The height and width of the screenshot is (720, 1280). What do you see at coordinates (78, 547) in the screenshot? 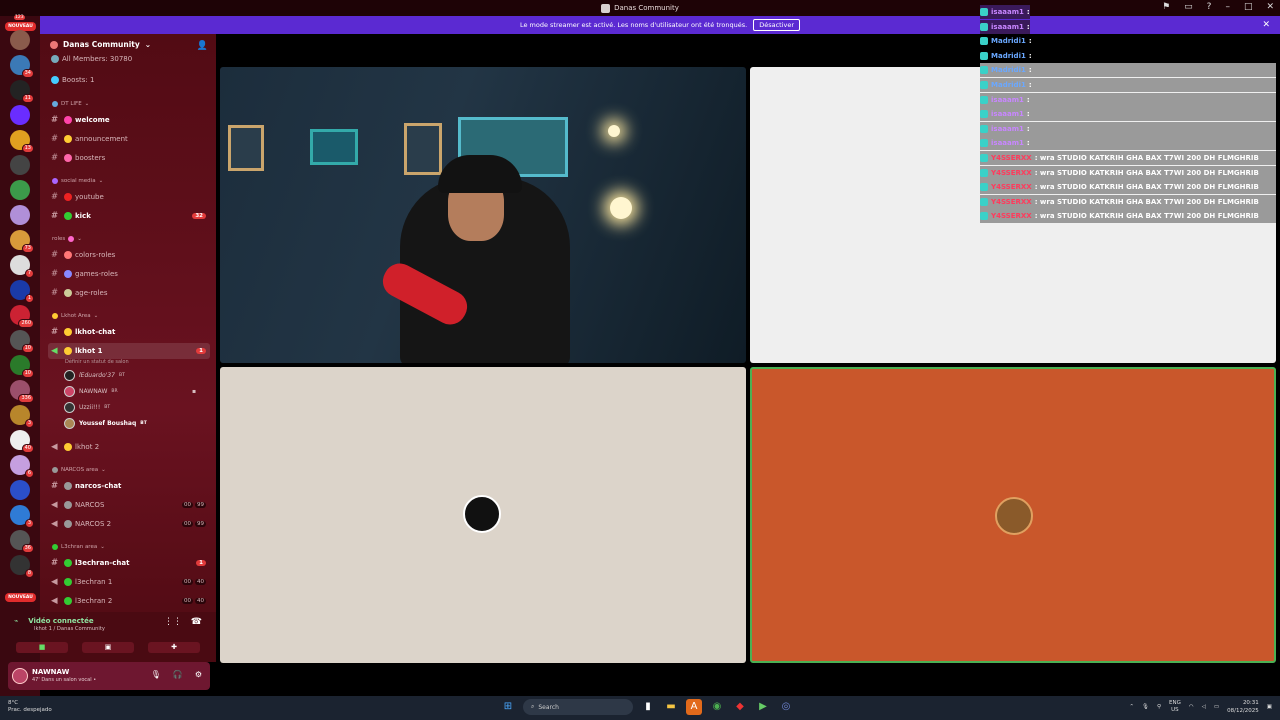
I see `category-l3chran: L3chran area ⌄` at bounding box center [78, 547].